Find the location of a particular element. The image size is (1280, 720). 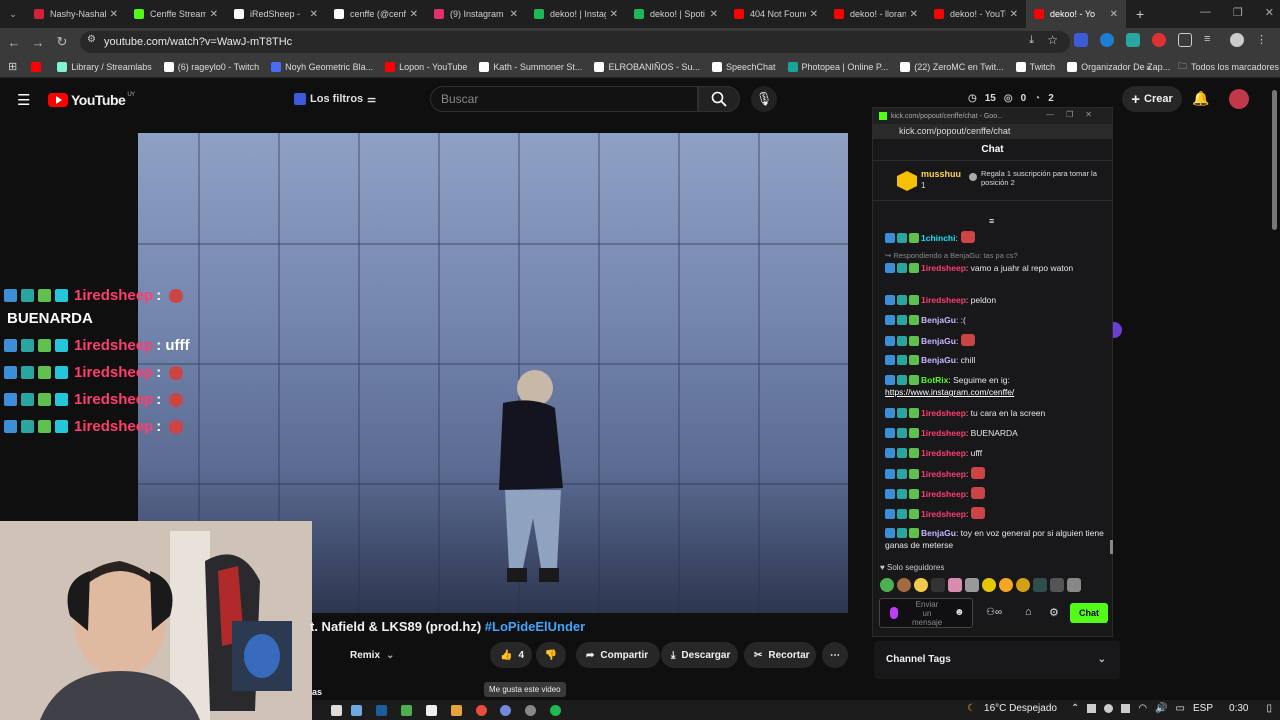

new-tab-button: + is located at coordinates (1140, 14).